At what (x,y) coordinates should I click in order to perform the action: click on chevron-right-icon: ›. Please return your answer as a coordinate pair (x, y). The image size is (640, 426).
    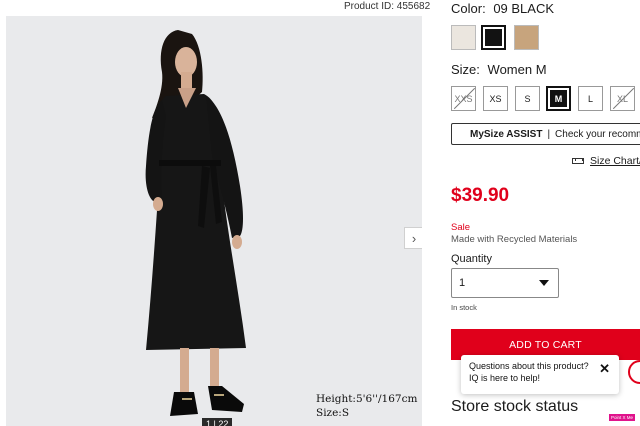
    Looking at the image, I should click on (414, 238).